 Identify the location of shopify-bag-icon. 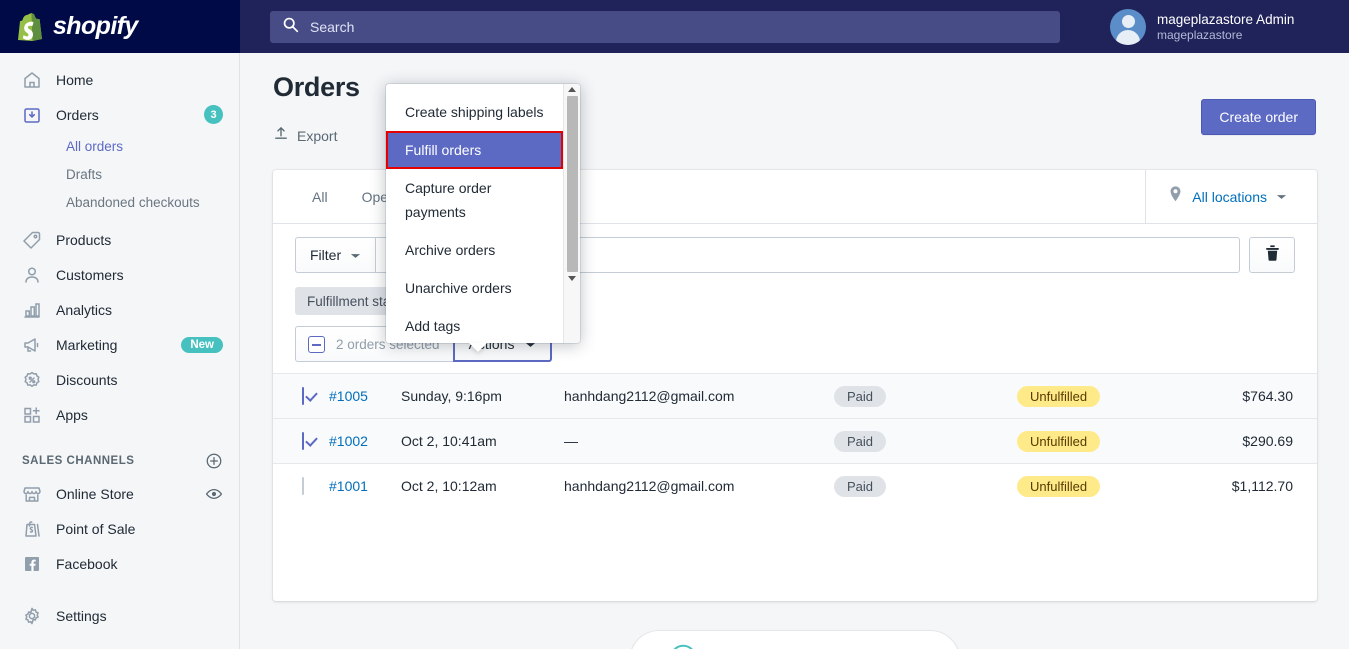
(31, 26).